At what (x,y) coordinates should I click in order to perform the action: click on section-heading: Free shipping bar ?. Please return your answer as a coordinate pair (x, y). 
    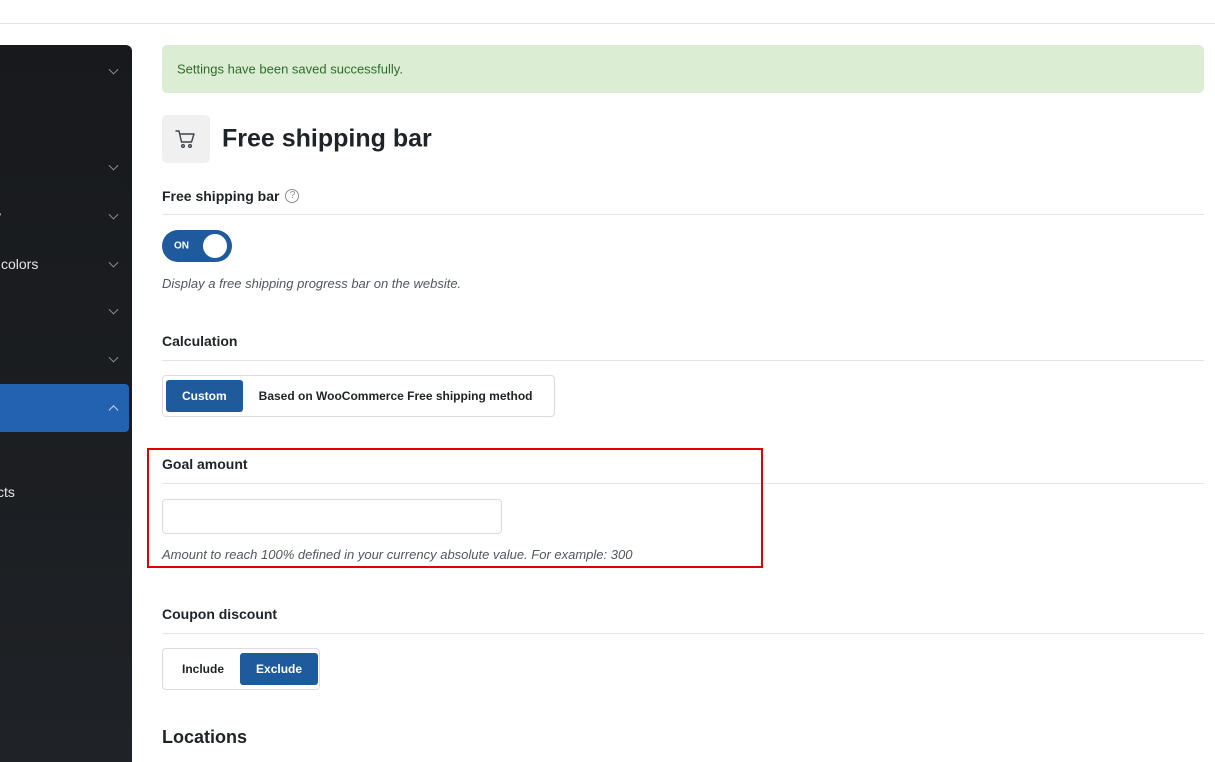
    Looking at the image, I should click on (683, 196).